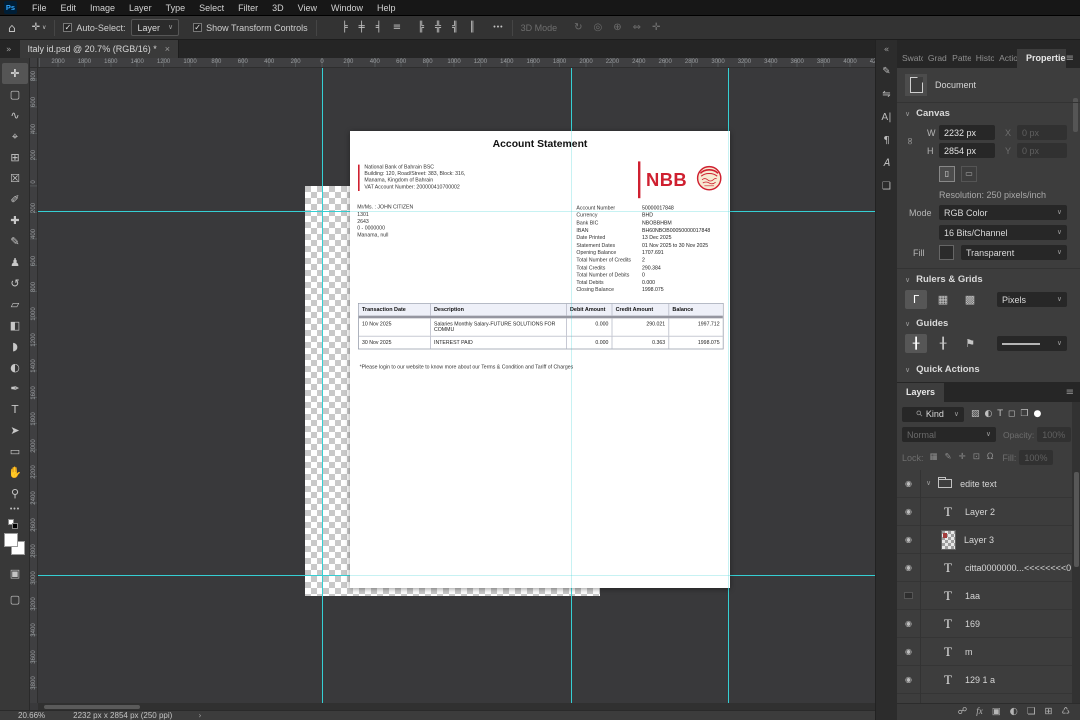 The width and height of the screenshot is (1080, 720). What do you see at coordinates (1049, 712) in the screenshot?
I see `new-layer-icon: ⊞` at bounding box center [1049, 712].